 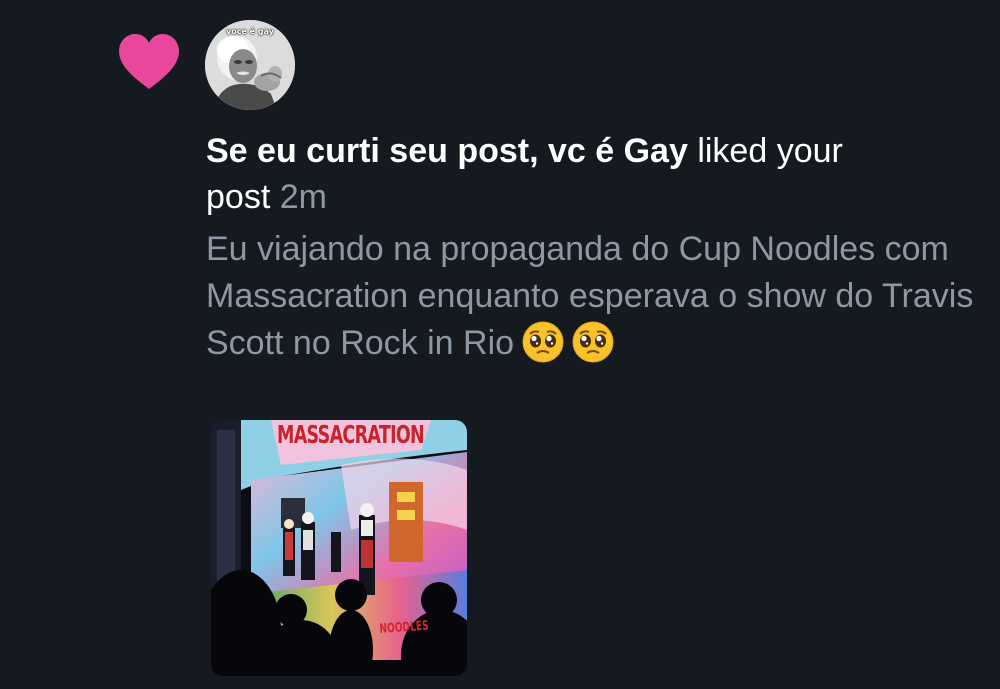 I want to click on concert-stage-photo, so click(x=339, y=548).